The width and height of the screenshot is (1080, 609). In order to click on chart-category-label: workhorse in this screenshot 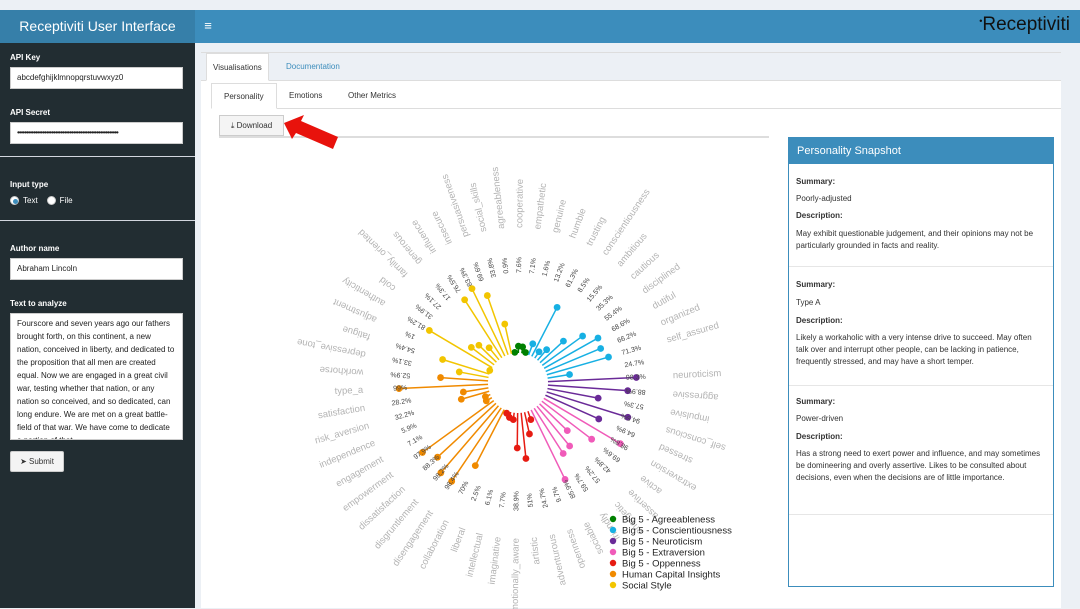, I will do `click(341, 371)`.